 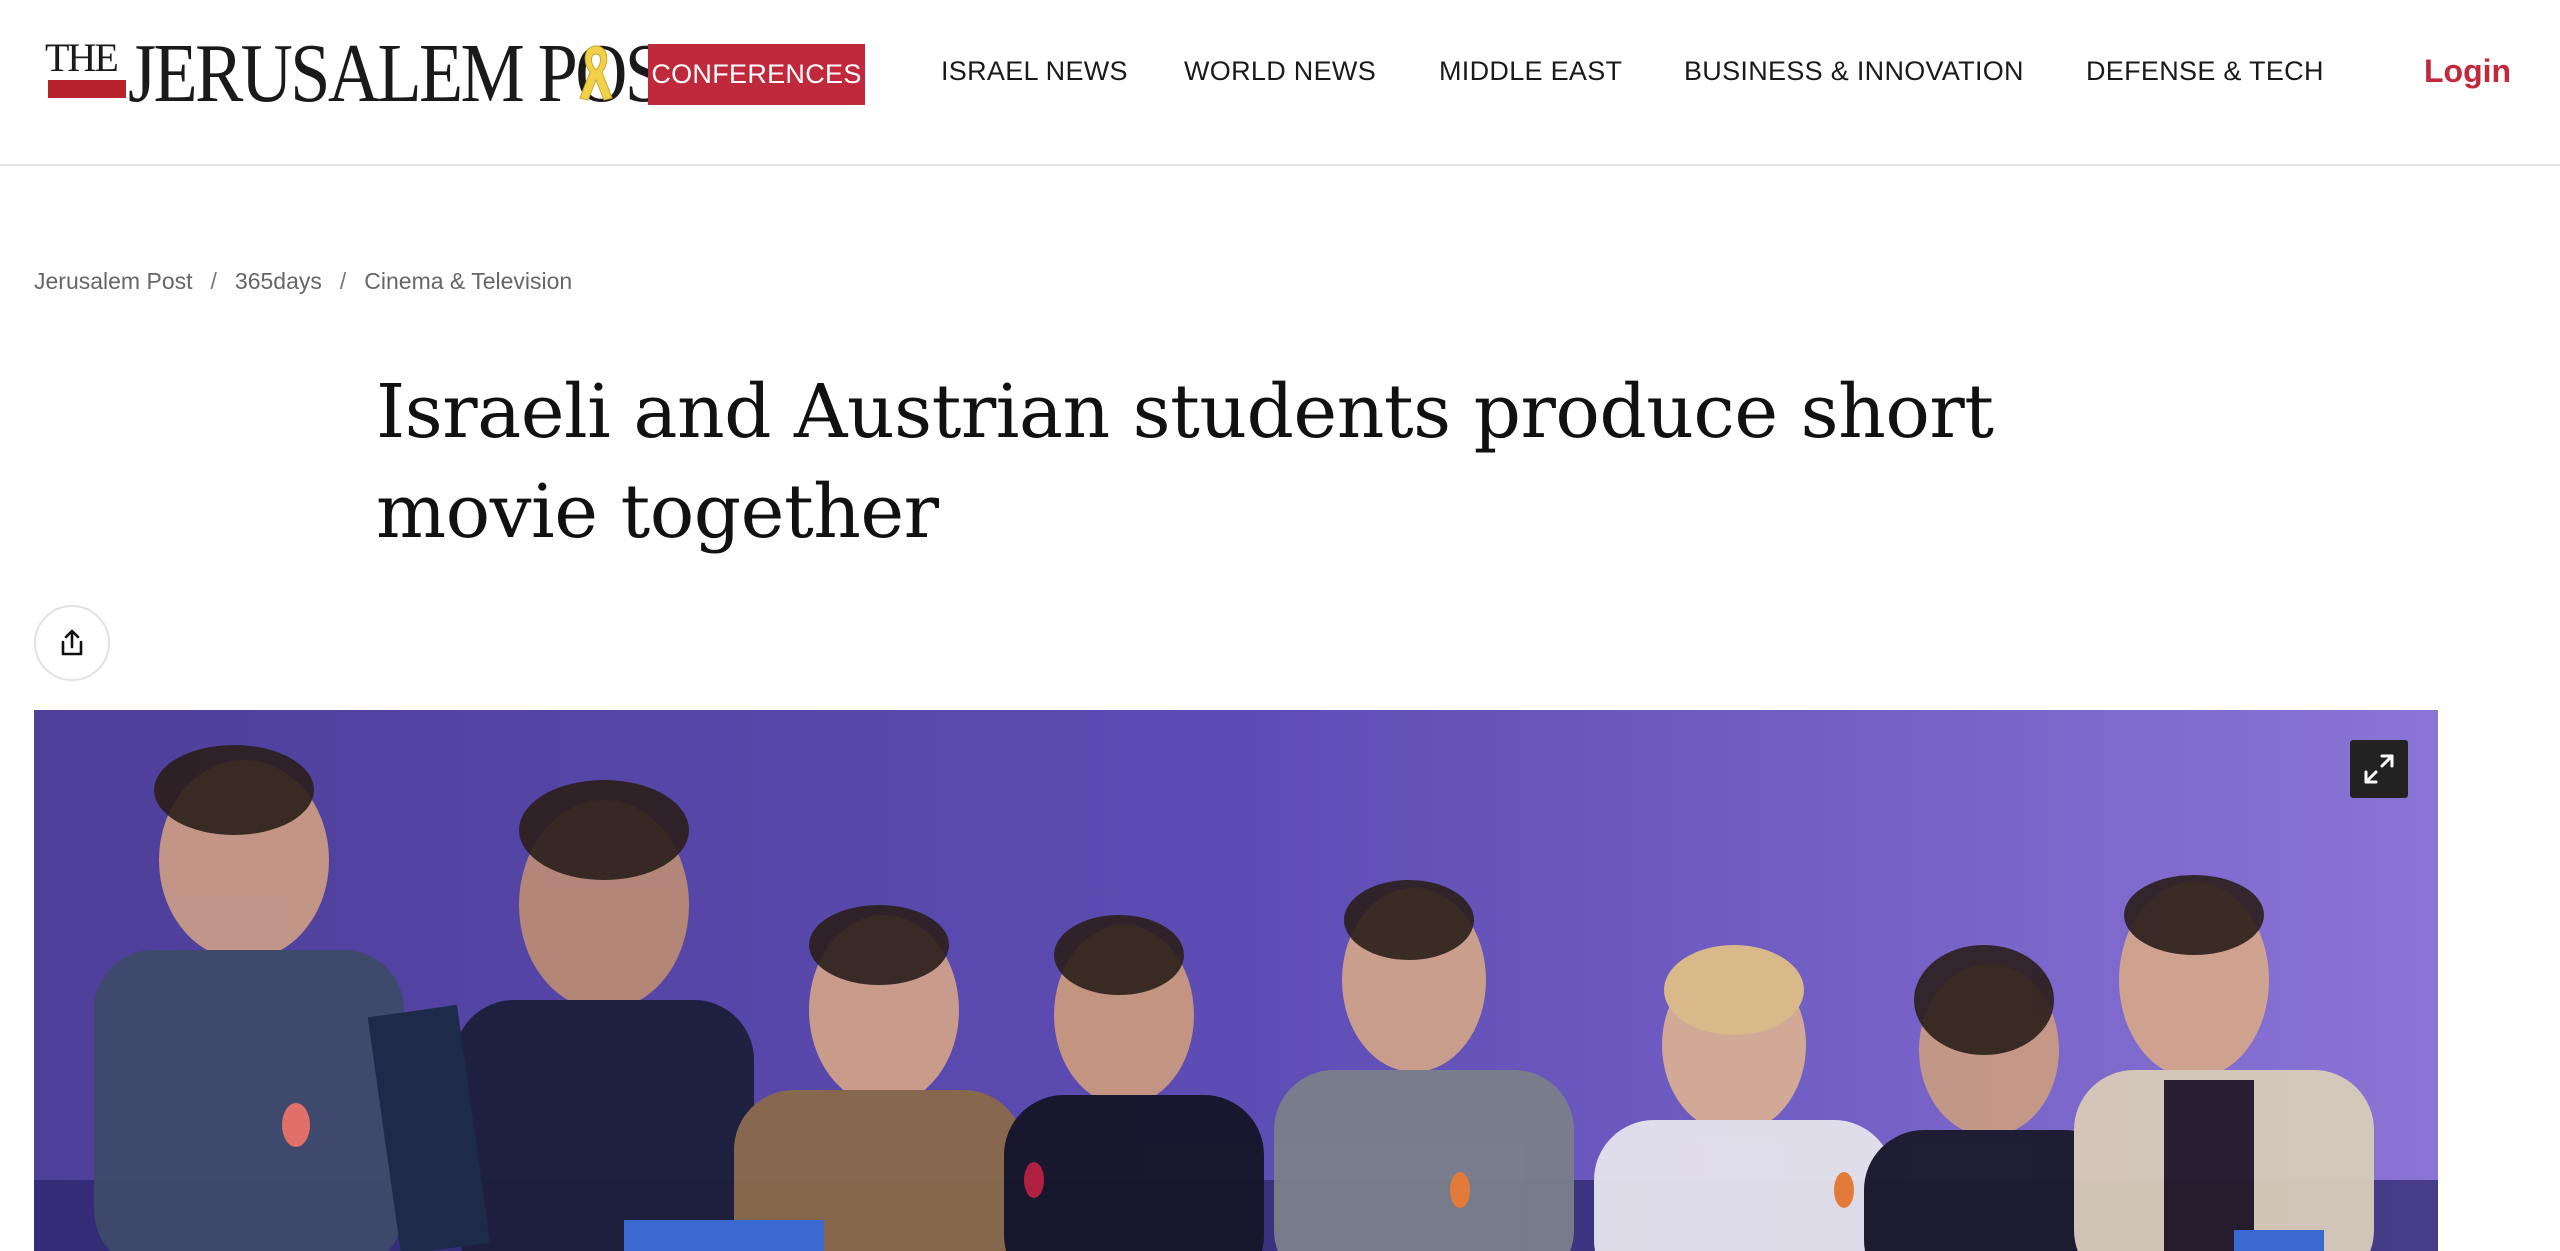 I want to click on expand-icon, so click(x=2379, y=769).